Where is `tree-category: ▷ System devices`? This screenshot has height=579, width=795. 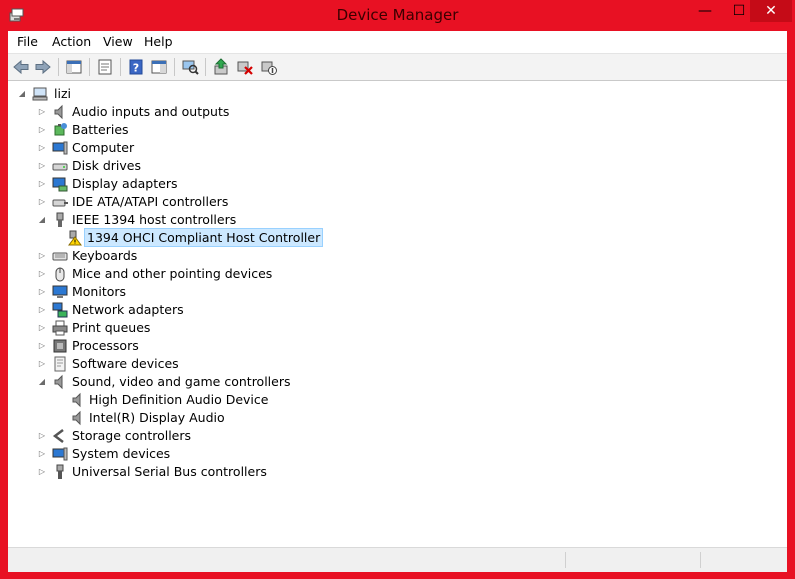 tree-category: ▷ System devices is located at coordinates (186, 454).